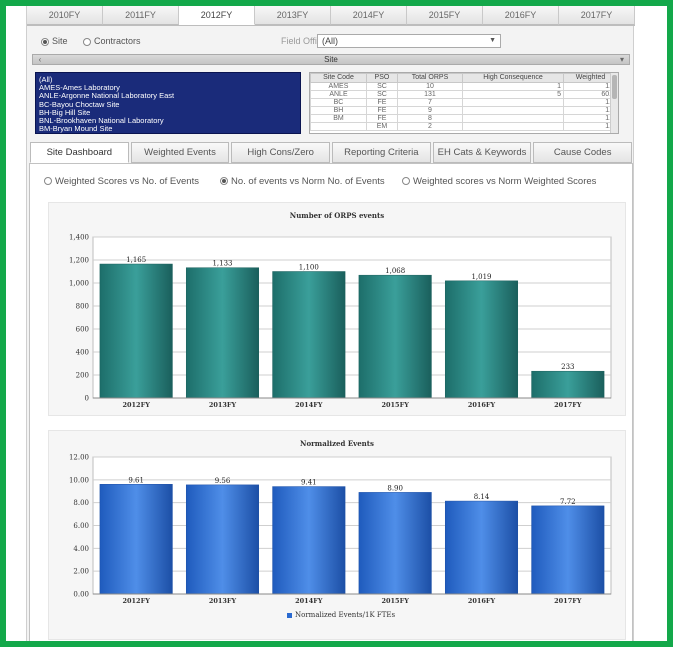 This screenshot has height=647, width=673. Describe the element at coordinates (430, 118) in the screenshot. I see `table-cell: 8` at that location.